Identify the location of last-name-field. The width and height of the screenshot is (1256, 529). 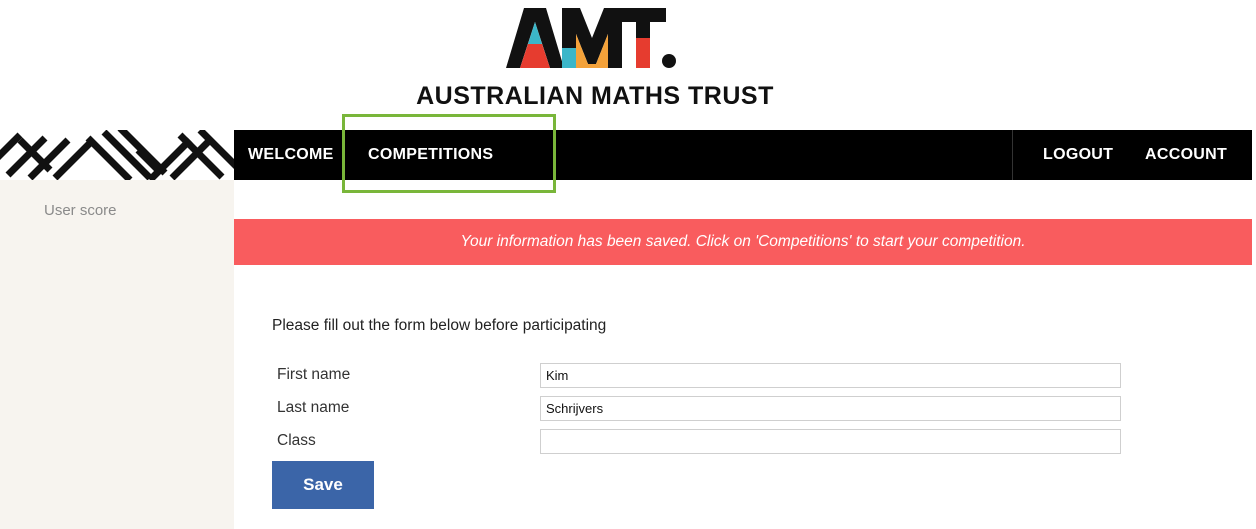
(830, 408).